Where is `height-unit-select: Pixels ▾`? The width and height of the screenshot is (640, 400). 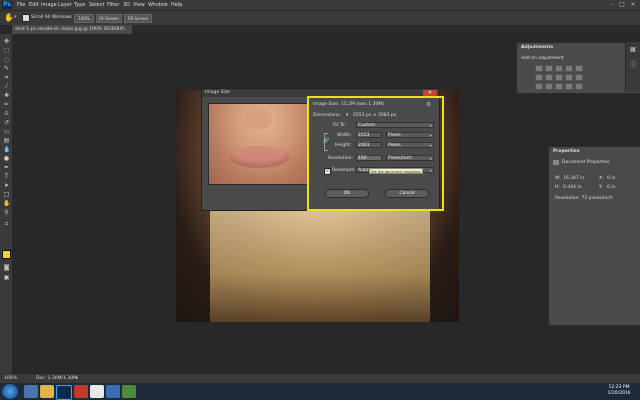
height-unit-select: Pixels ▾ is located at coordinates (410, 145).